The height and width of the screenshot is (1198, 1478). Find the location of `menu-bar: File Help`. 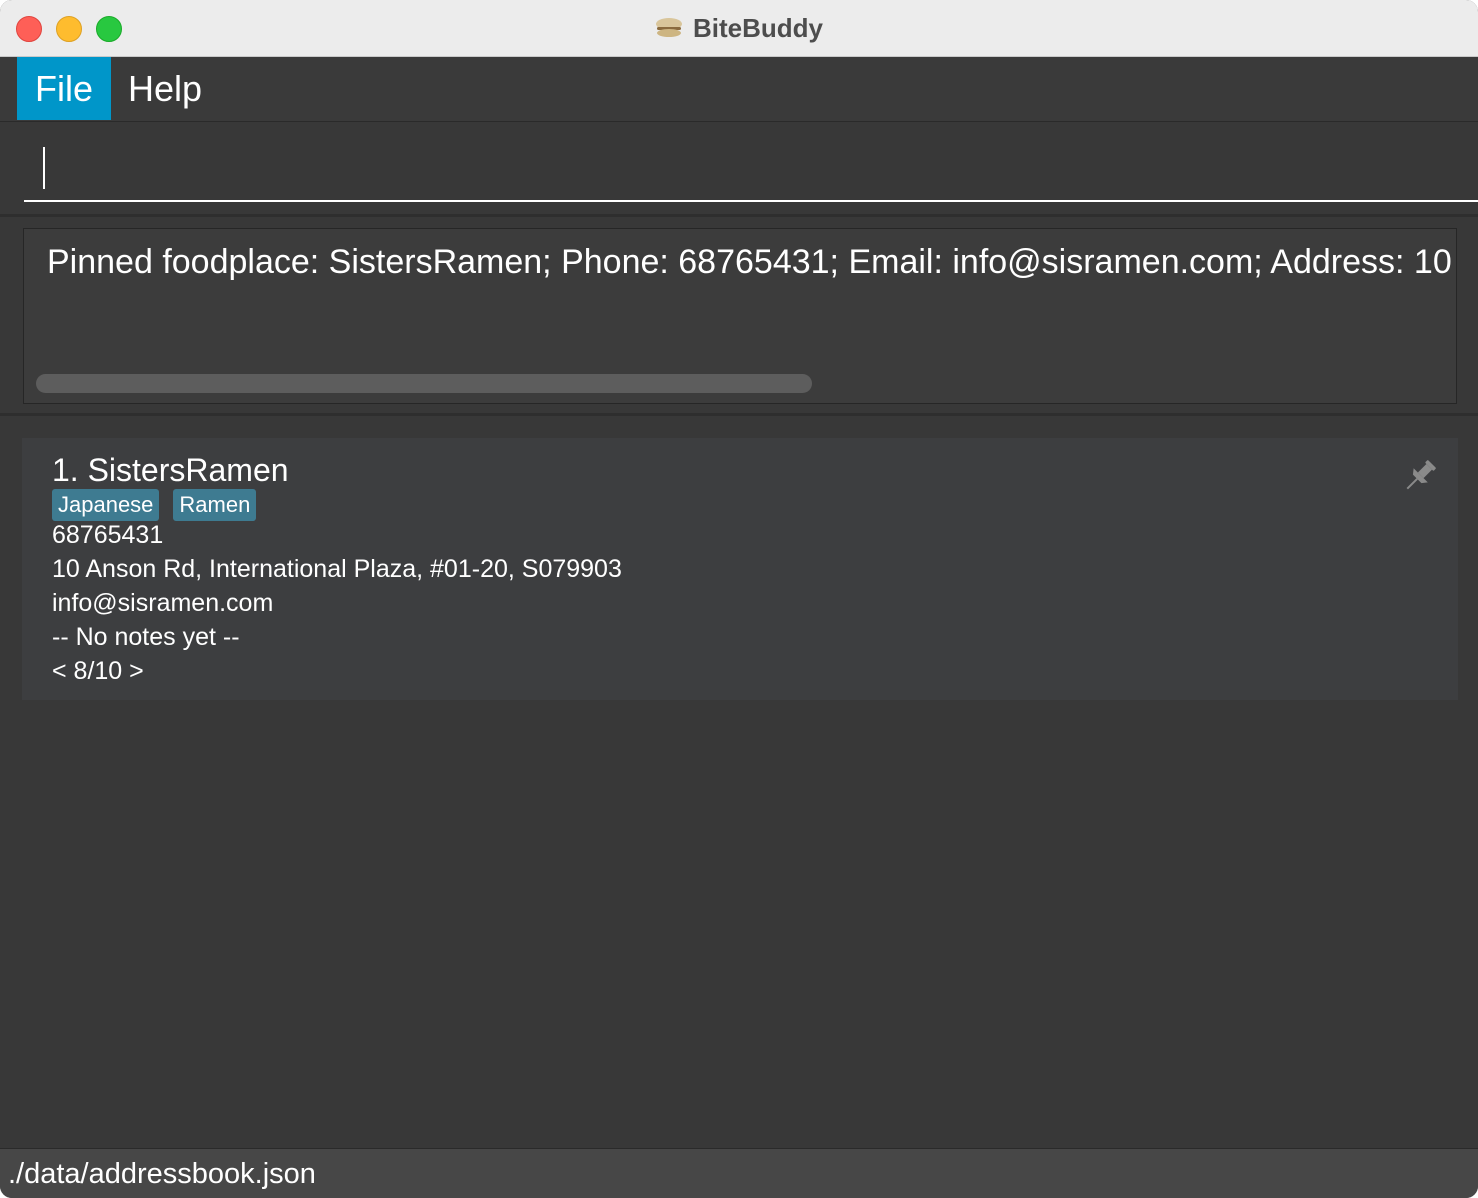

menu-bar: File Help is located at coordinates (739, 89).